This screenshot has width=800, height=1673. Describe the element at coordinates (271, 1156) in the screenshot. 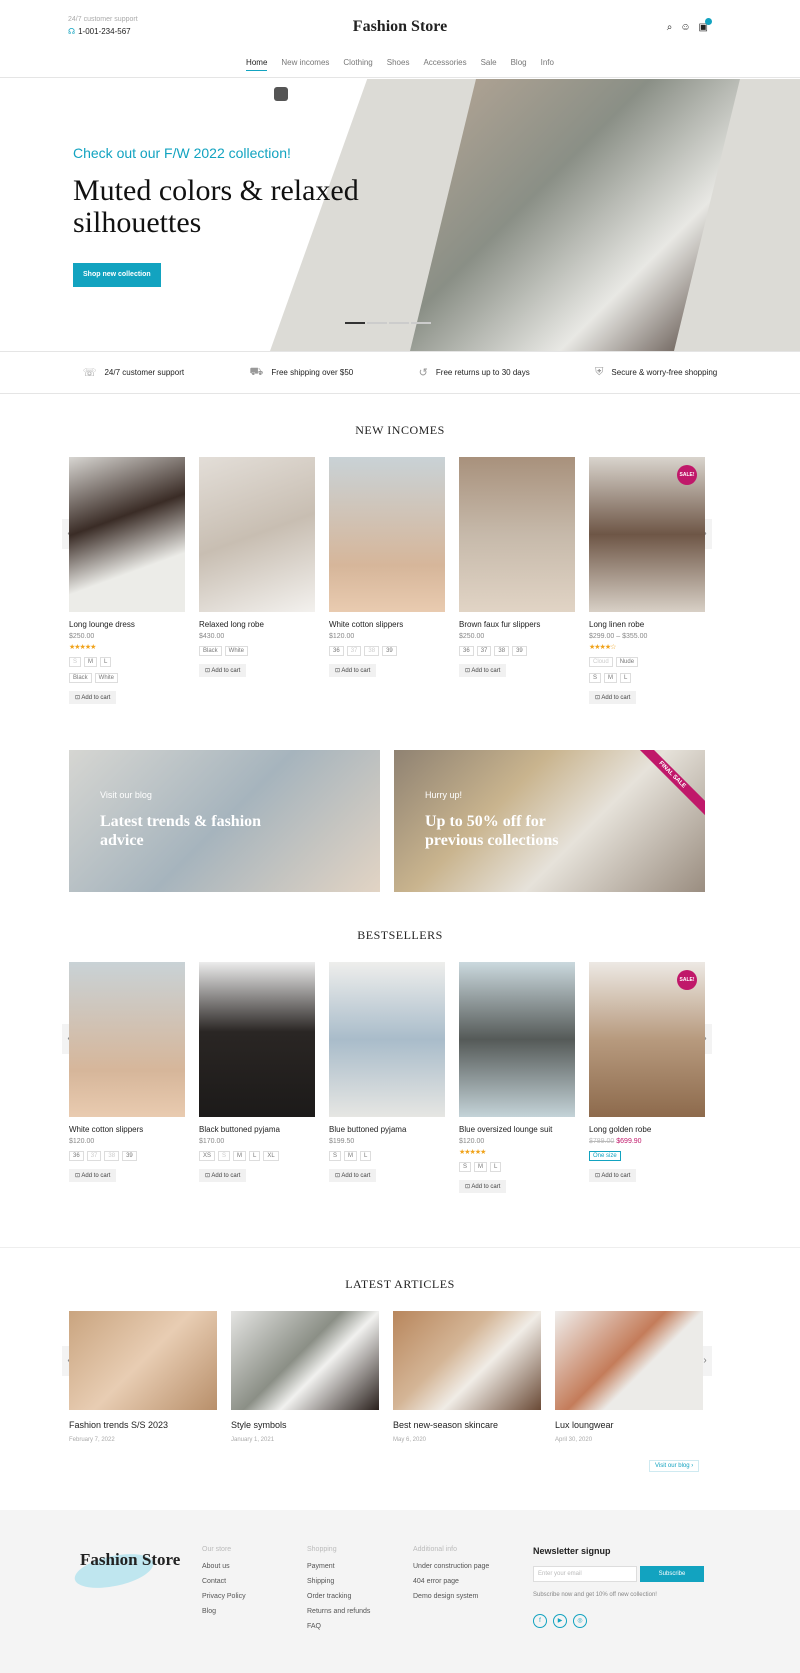

I see `size-option: XL` at that location.